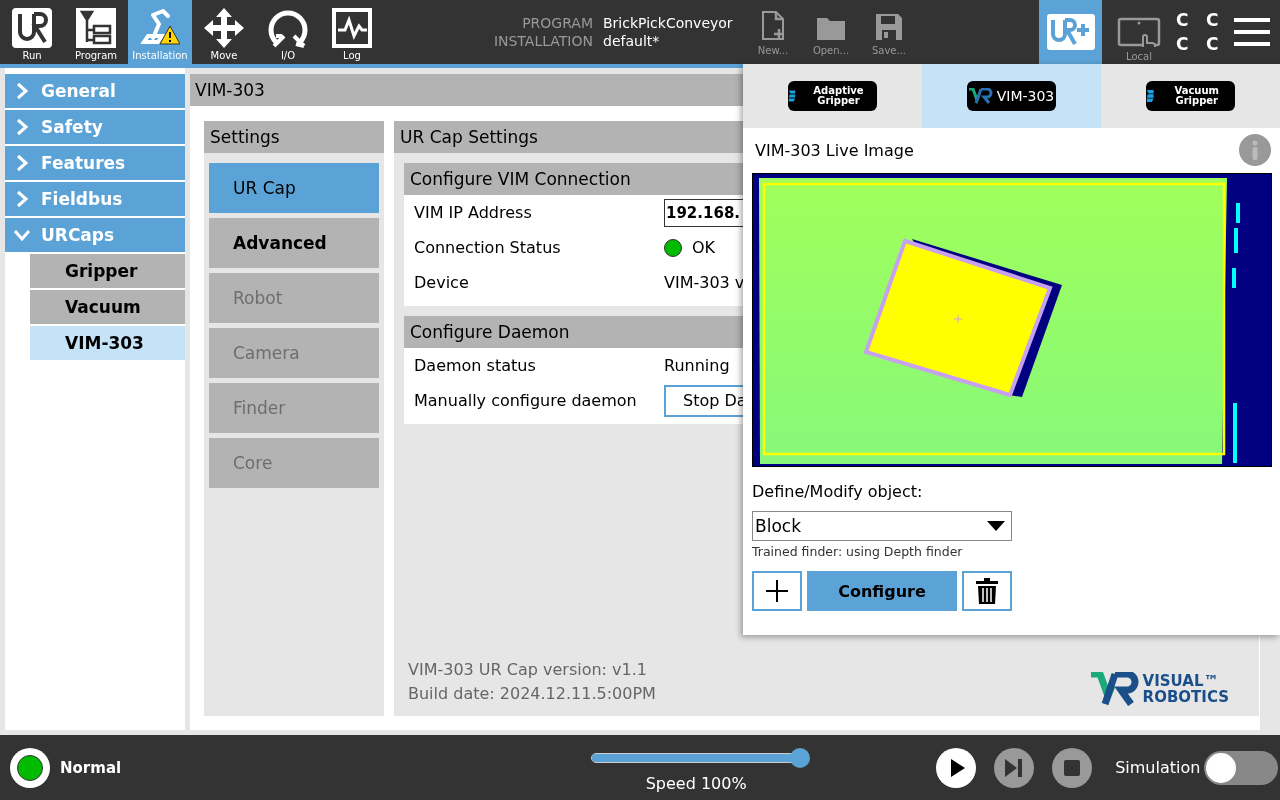 The image size is (1280, 800). What do you see at coordinates (107, 343) in the screenshot?
I see `sidebar-subitem: VIM-303` at bounding box center [107, 343].